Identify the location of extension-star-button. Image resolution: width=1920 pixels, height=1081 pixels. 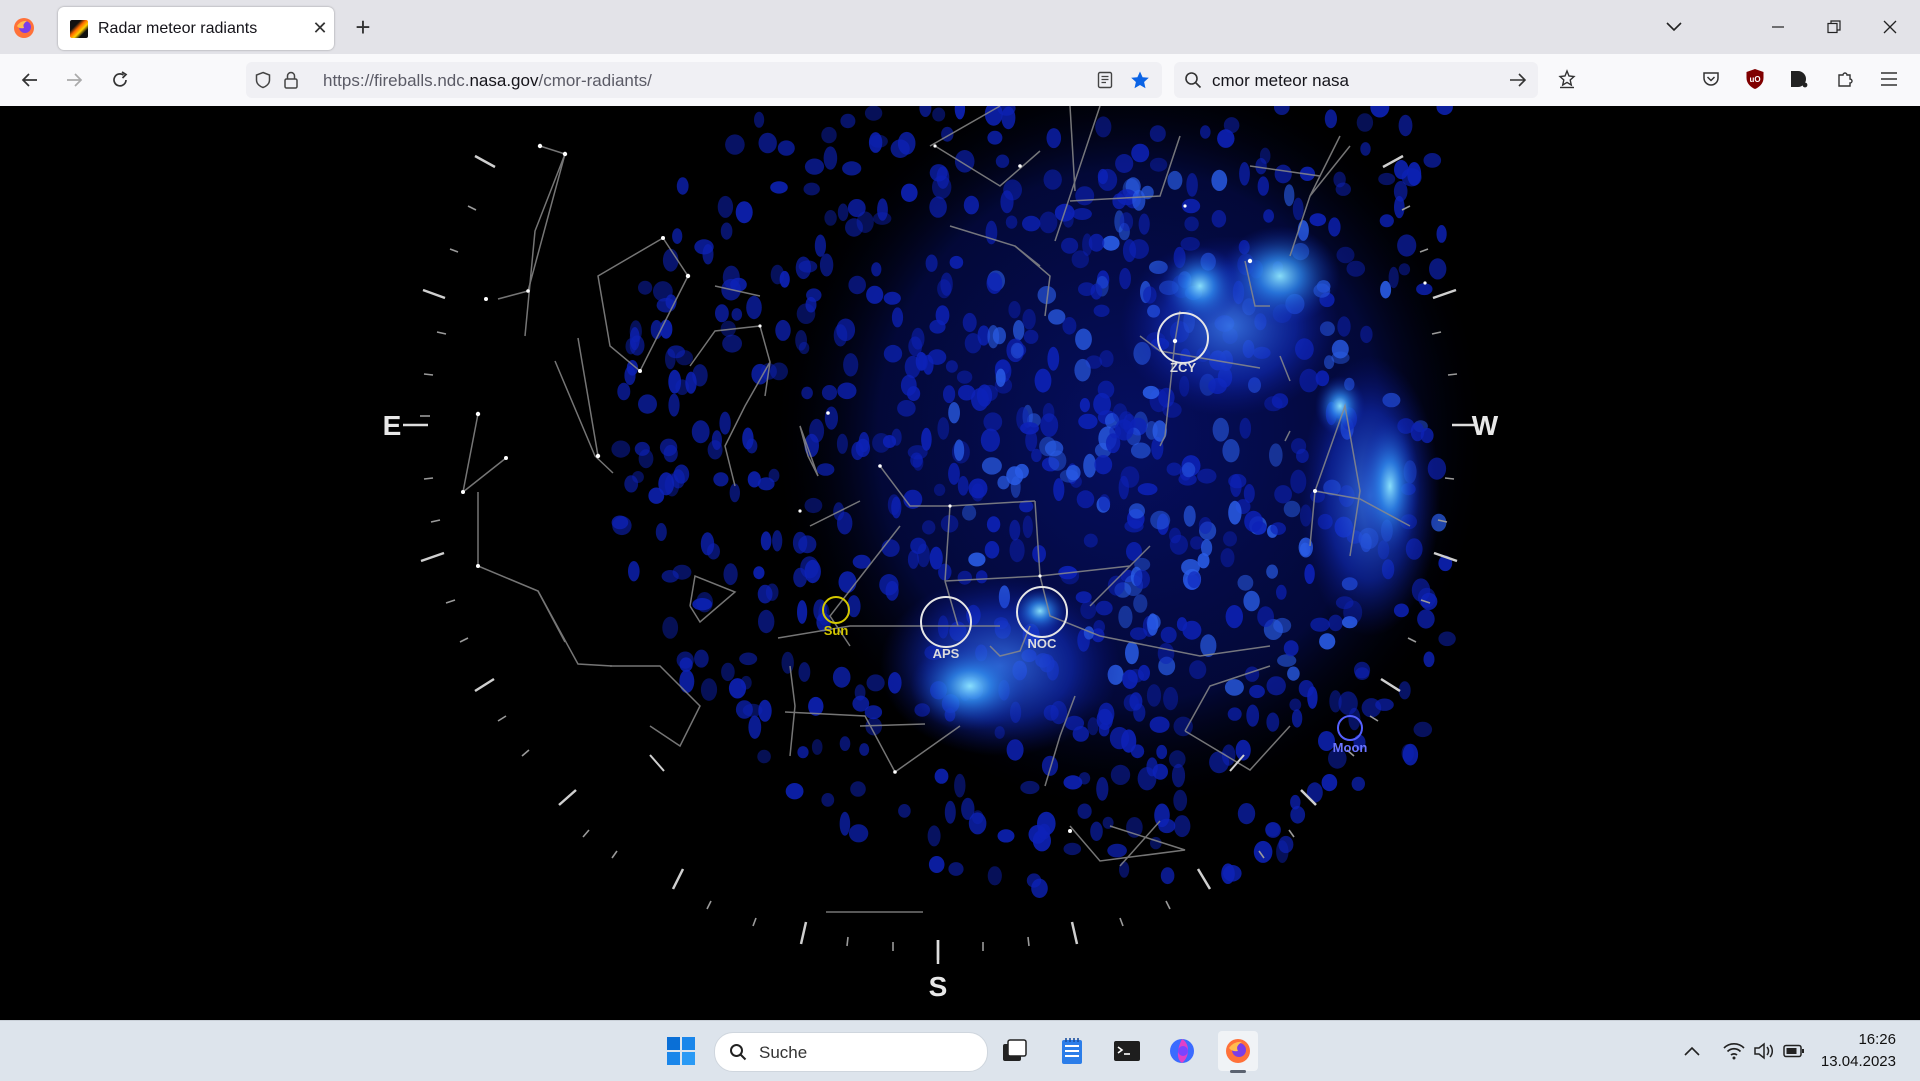
(1567, 79).